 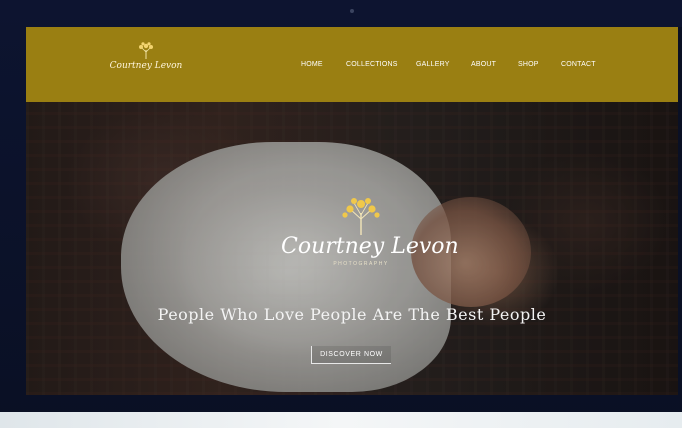 What do you see at coordinates (341, 420) in the screenshot?
I see `desk-surface` at bounding box center [341, 420].